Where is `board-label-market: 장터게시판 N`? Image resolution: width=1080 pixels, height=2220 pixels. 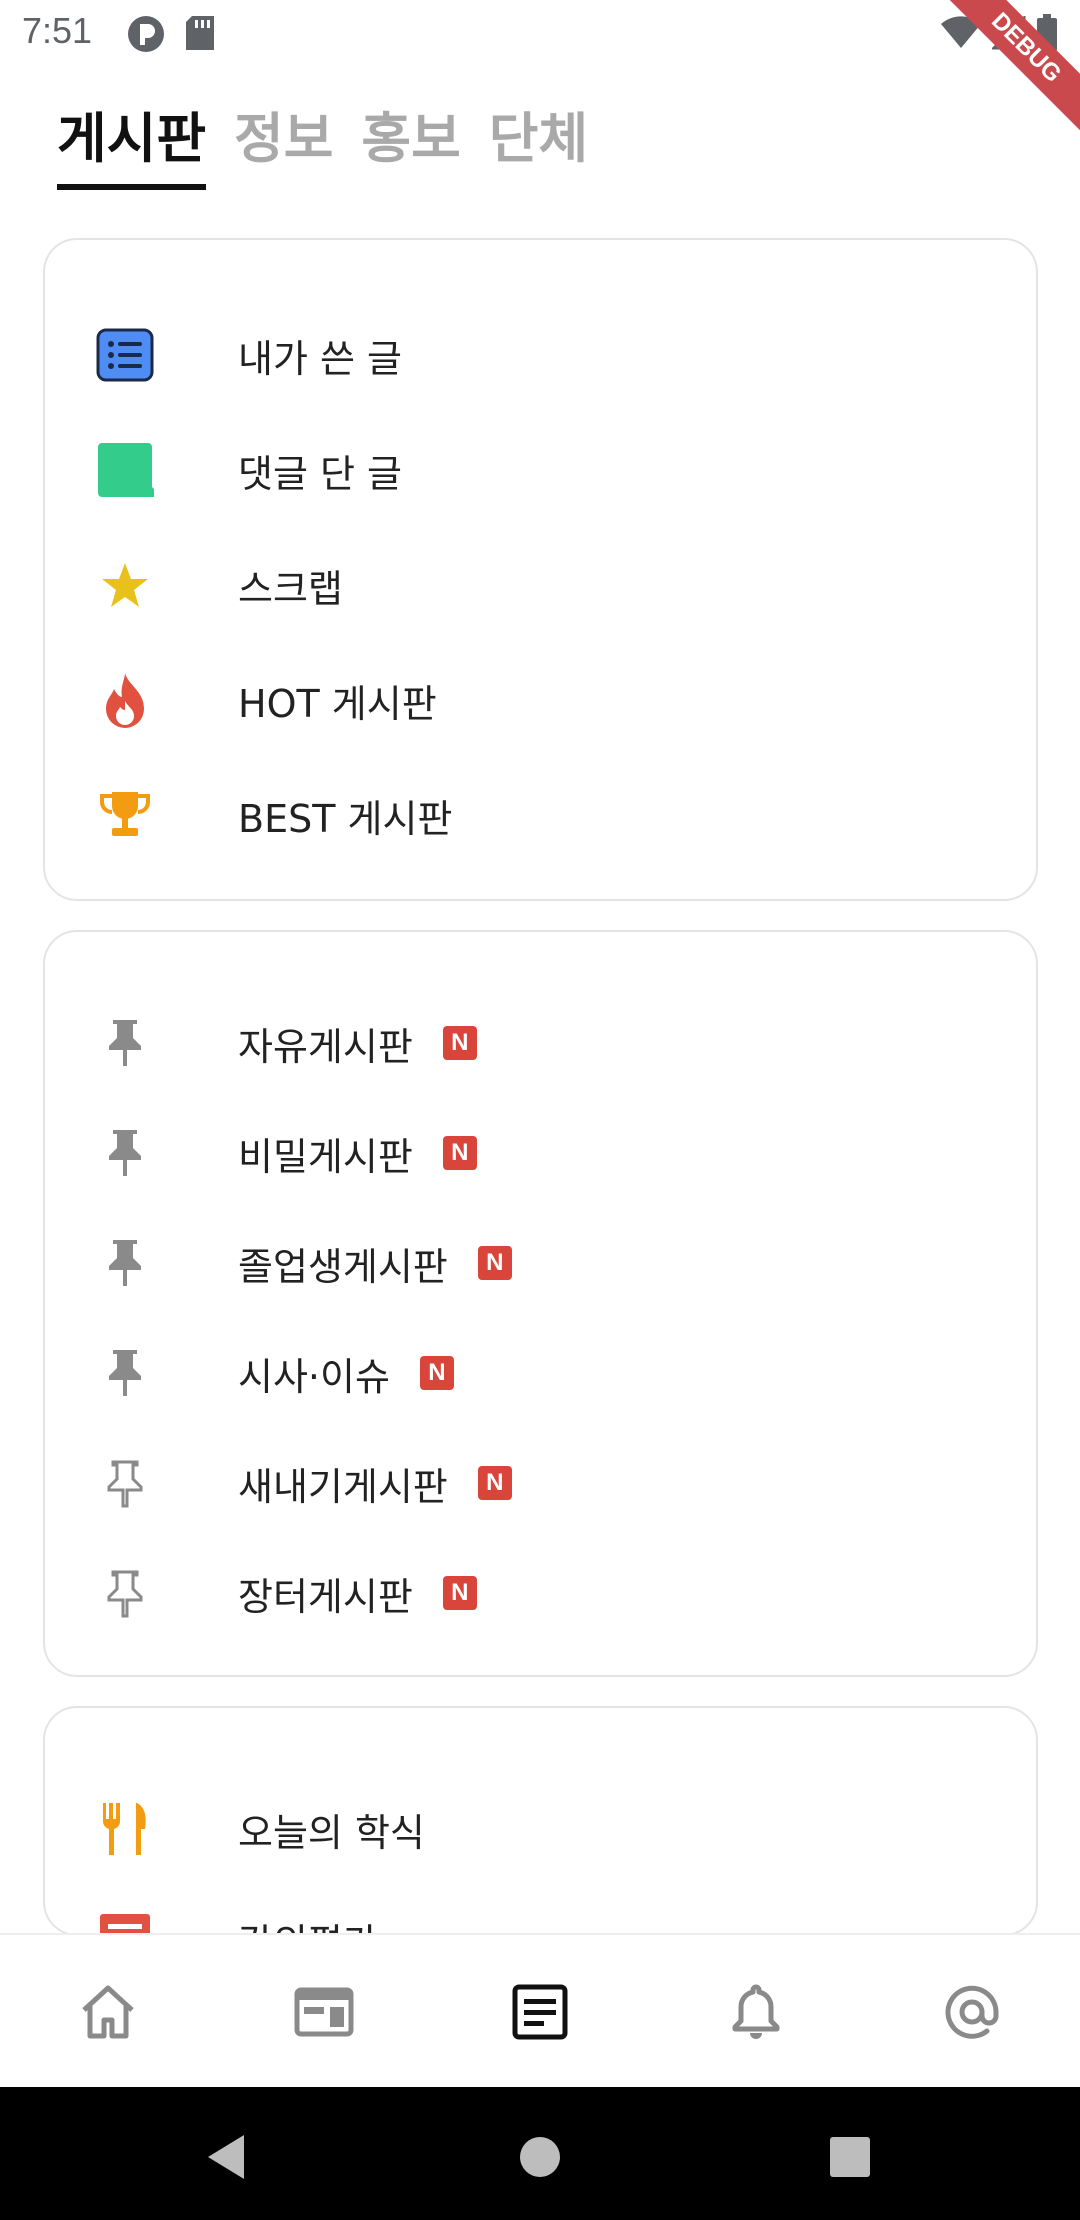
board-label-market: 장터게시판 N is located at coordinates (357, 1593).